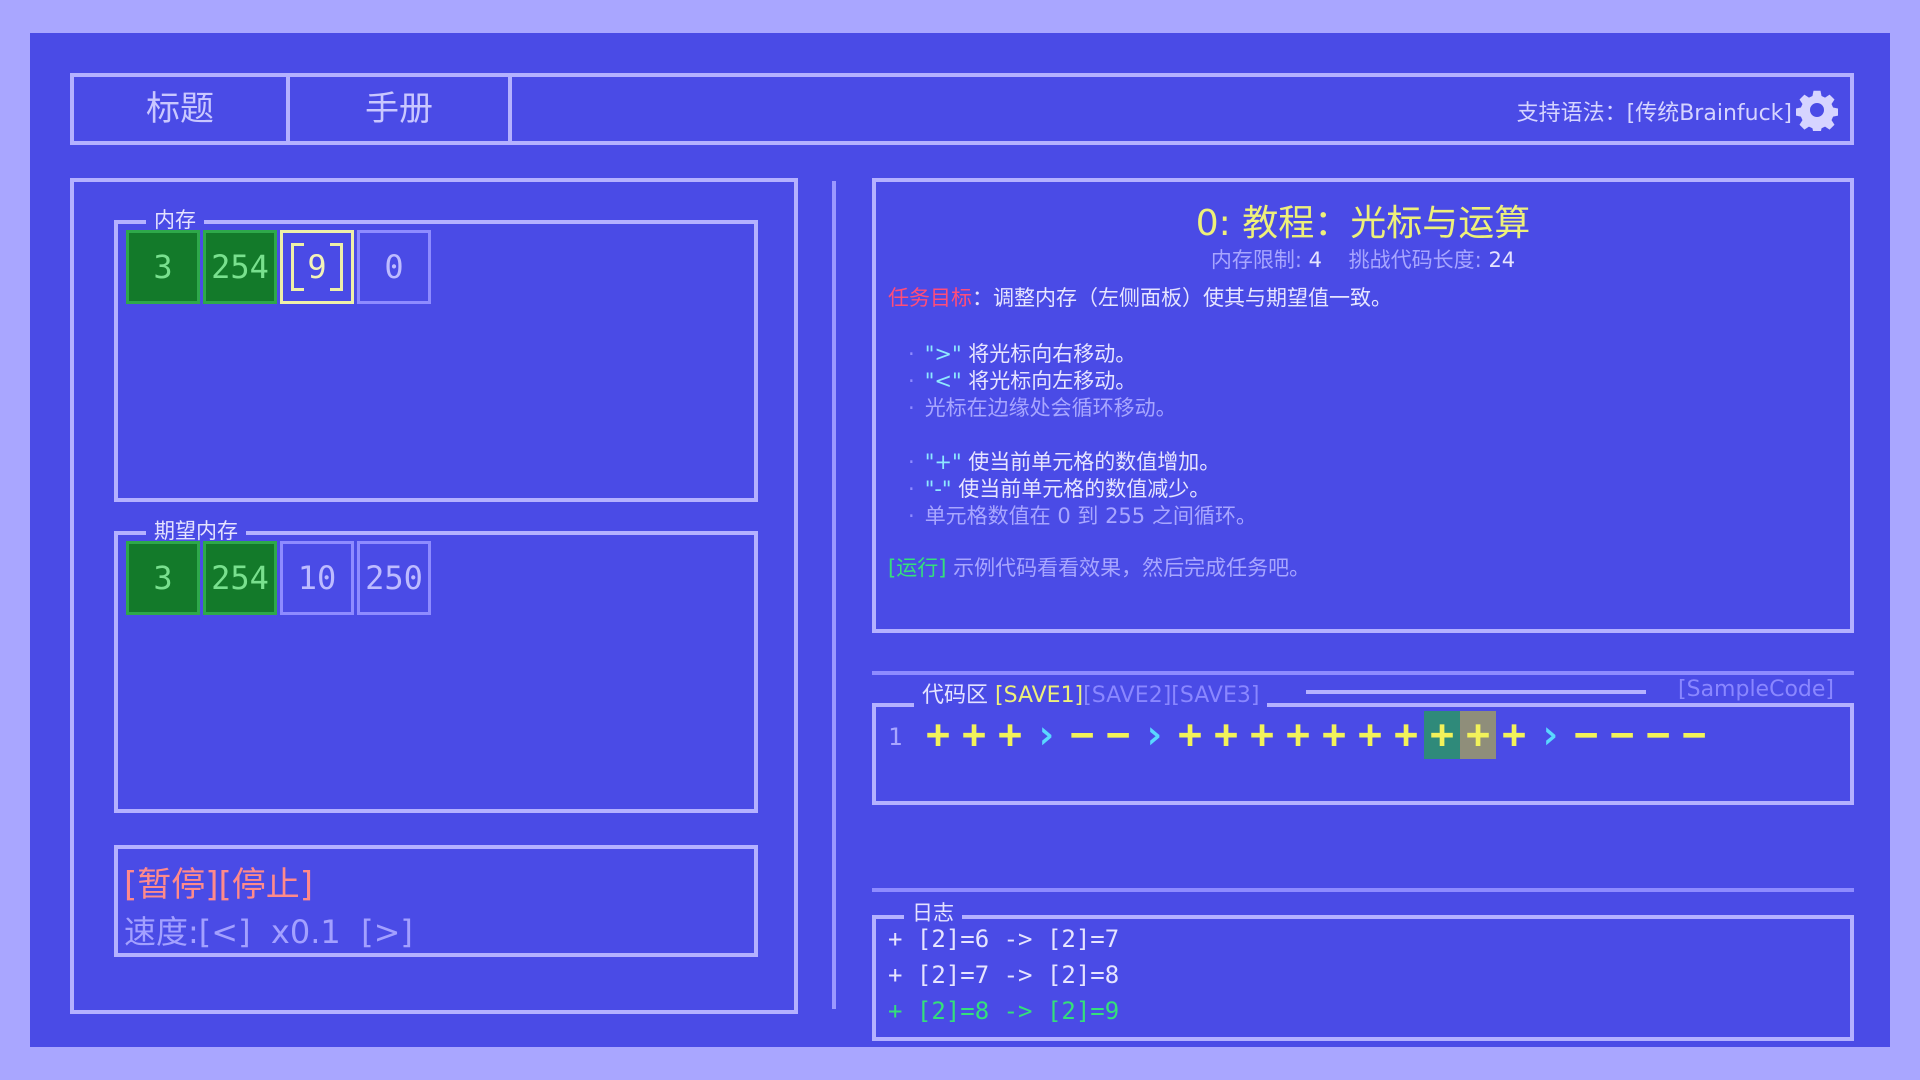 This screenshot has width=1920, height=1080. Describe the element at coordinates (225, 932) in the screenshot. I see `speed-down-button: [<]` at that location.